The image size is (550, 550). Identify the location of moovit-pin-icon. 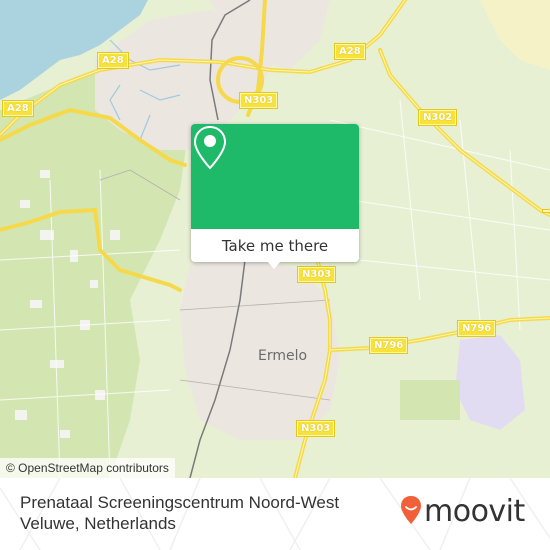
(411, 512).